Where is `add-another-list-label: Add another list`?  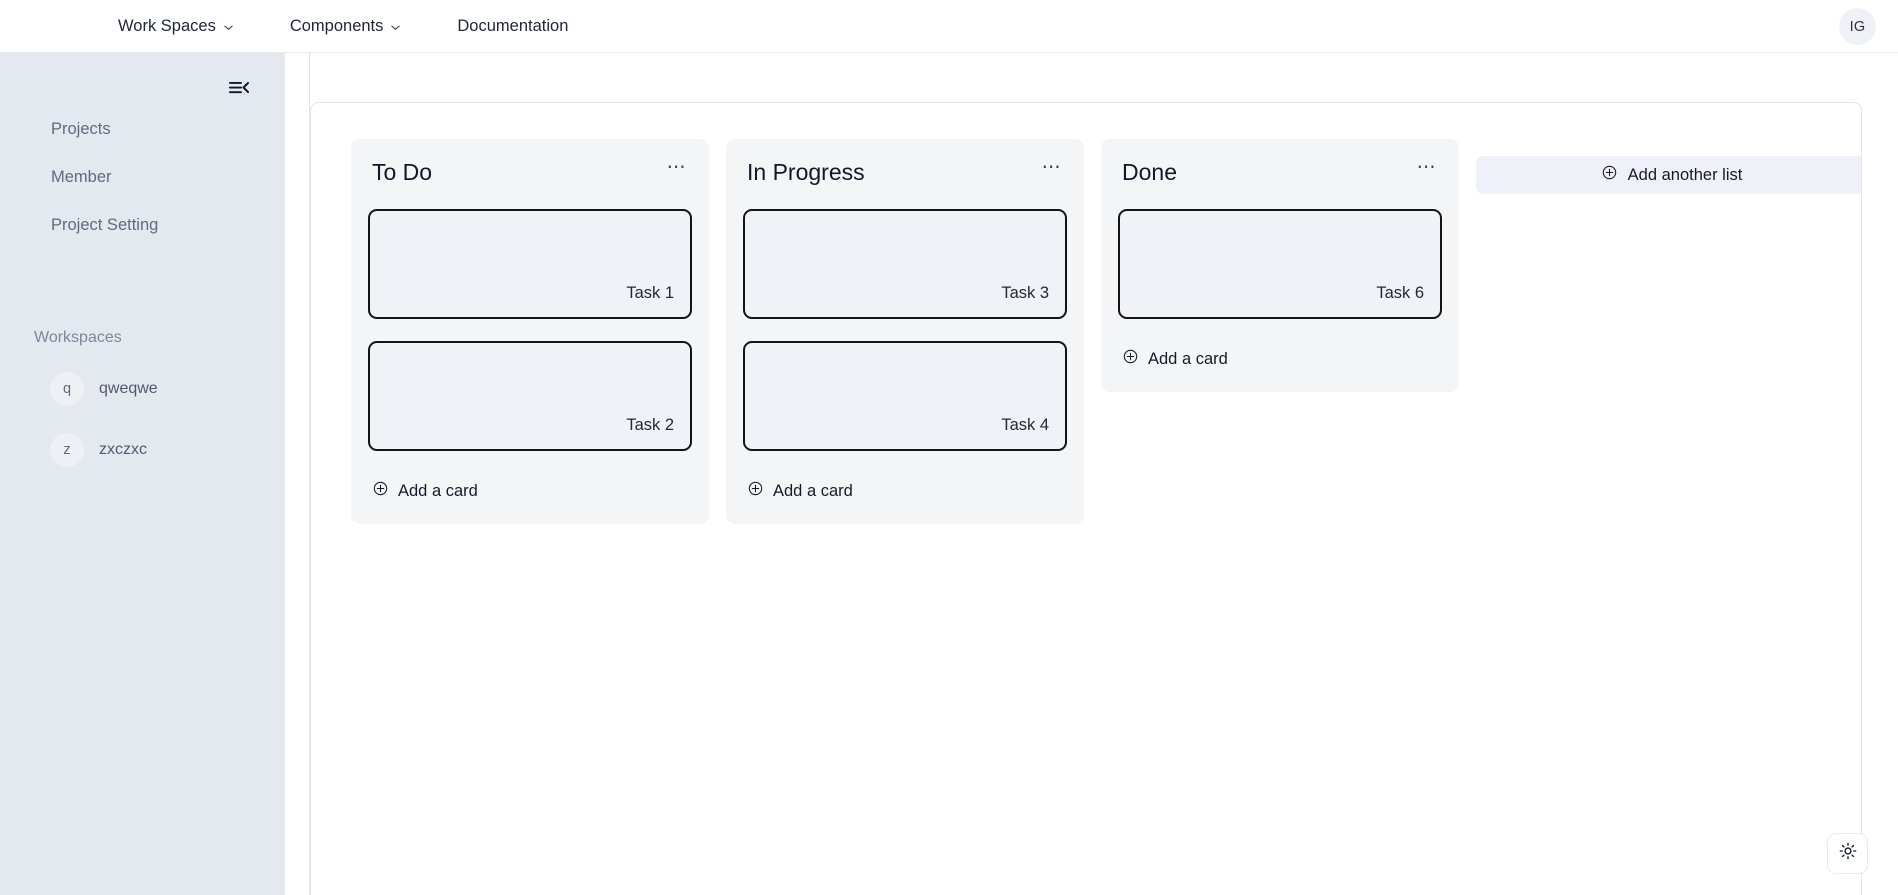
add-another-list-label: Add another list is located at coordinates (1685, 174).